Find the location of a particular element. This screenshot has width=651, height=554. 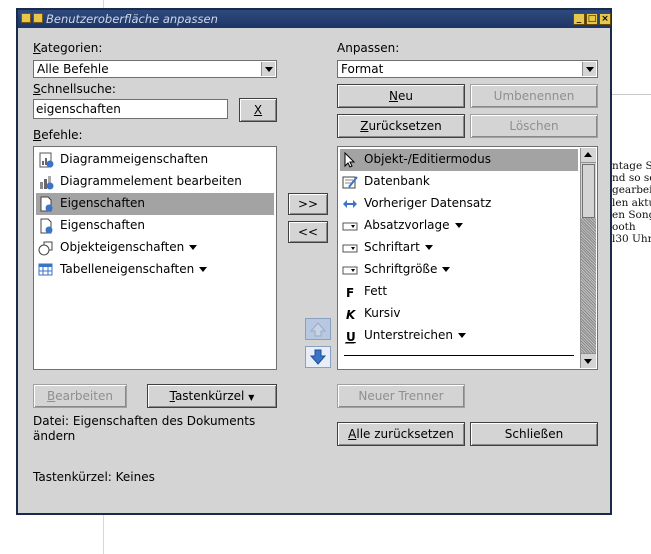

new-button: Neu is located at coordinates (401, 96).